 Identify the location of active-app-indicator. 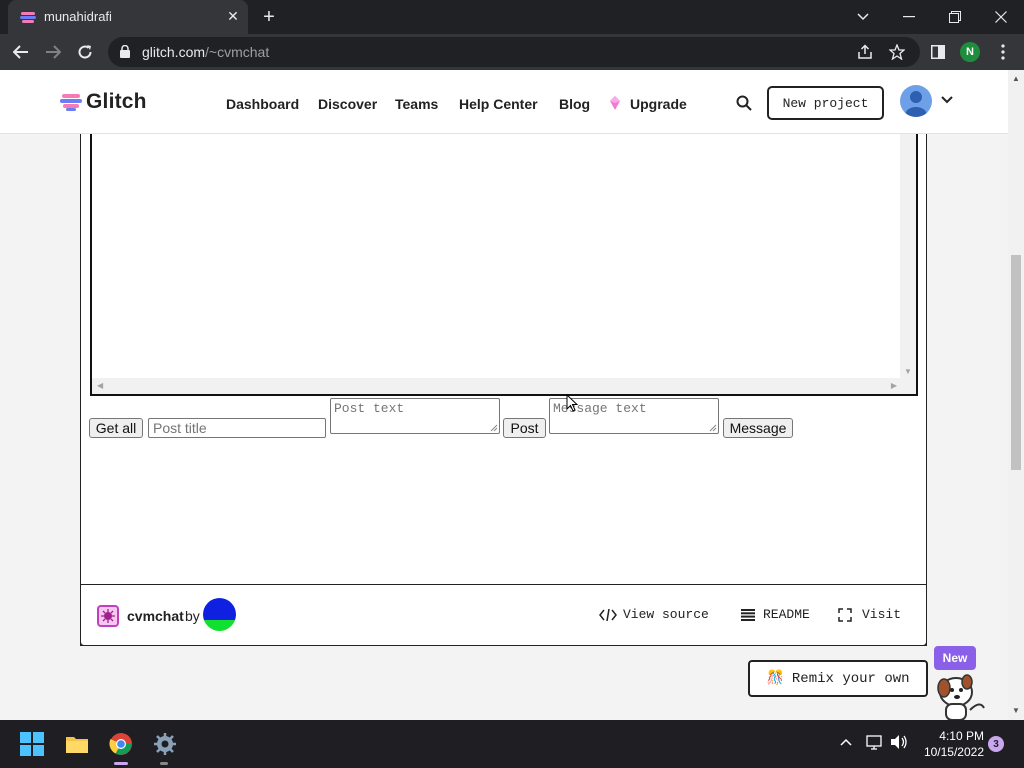
(121, 763).